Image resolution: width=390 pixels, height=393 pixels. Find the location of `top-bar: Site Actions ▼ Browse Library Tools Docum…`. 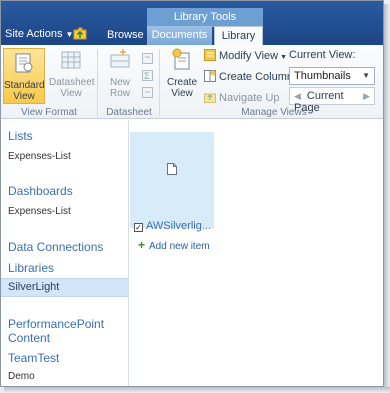

top-bar: Site Actions ▼ Browse Library Tools Docum… is located at coordinates (192, 23).